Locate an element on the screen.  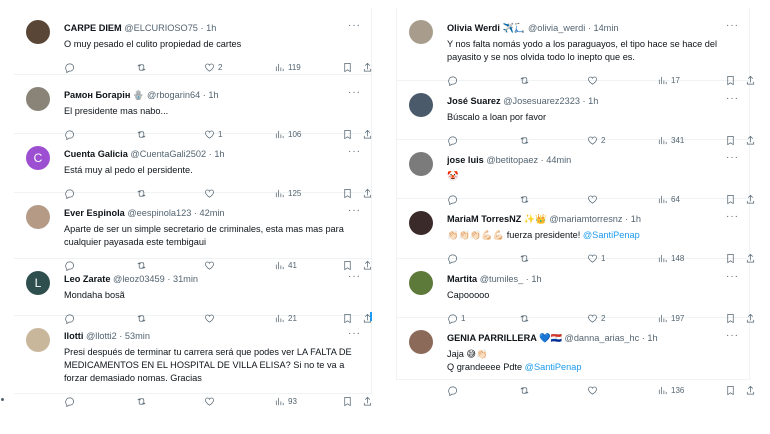
author-name: Leo Zarate is located at coordinates (87, 279).